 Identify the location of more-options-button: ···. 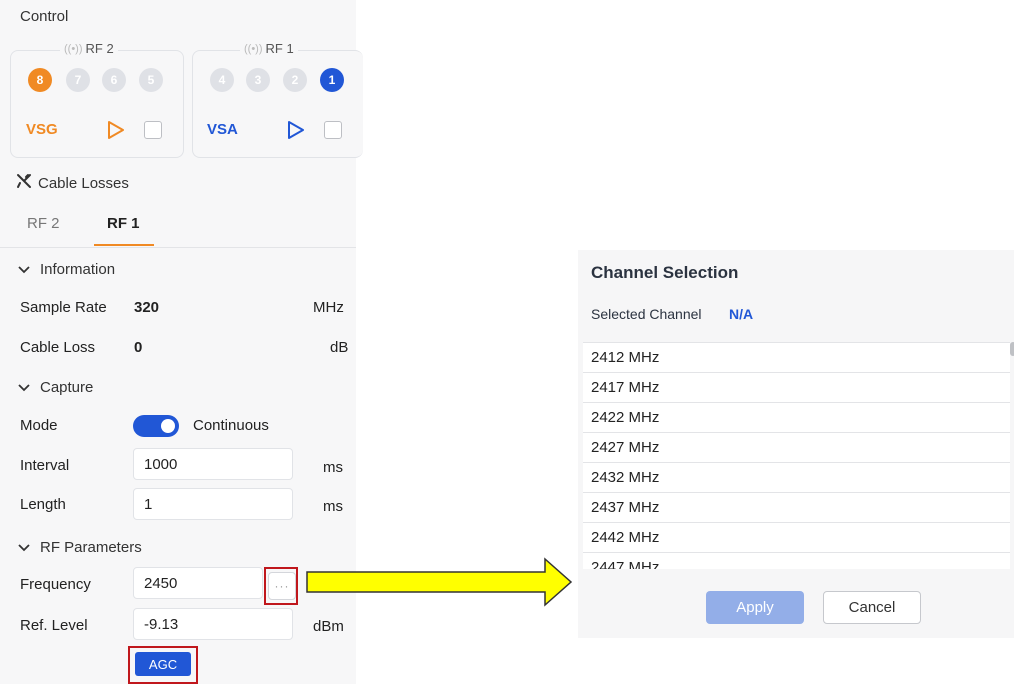
(282, 586).